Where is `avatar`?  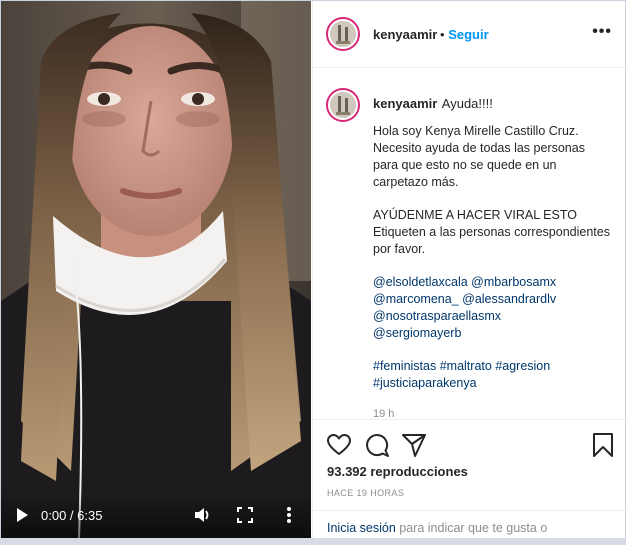 avatar is located at coordinates (343, 34).